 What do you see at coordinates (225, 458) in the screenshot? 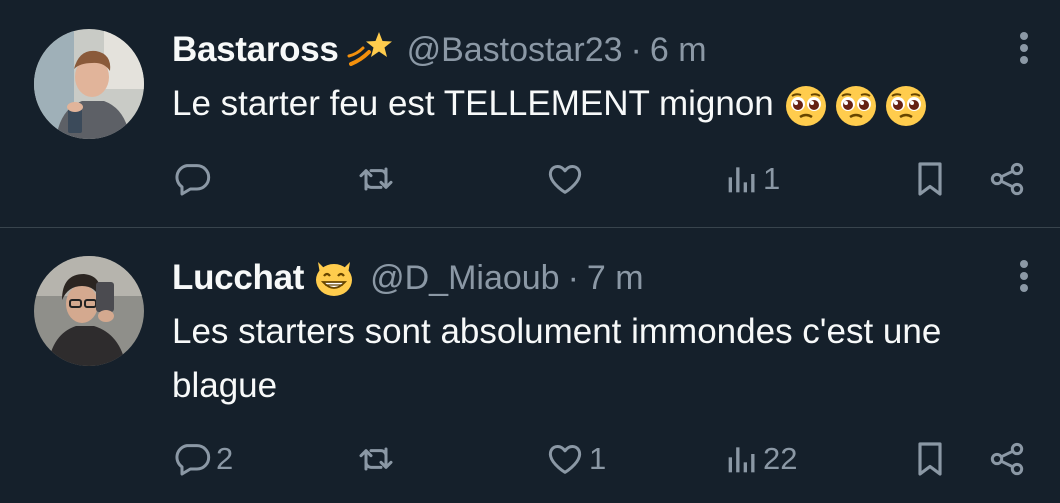
I see `reply-count: 2` at bounding box center [225, 458].